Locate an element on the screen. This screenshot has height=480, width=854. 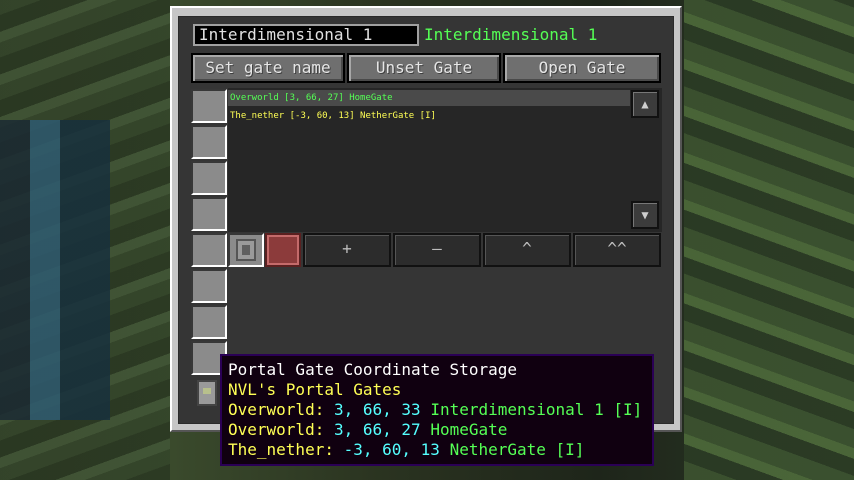
tooltip-entry-name: HomeGate is located at coordinates (469, 429).